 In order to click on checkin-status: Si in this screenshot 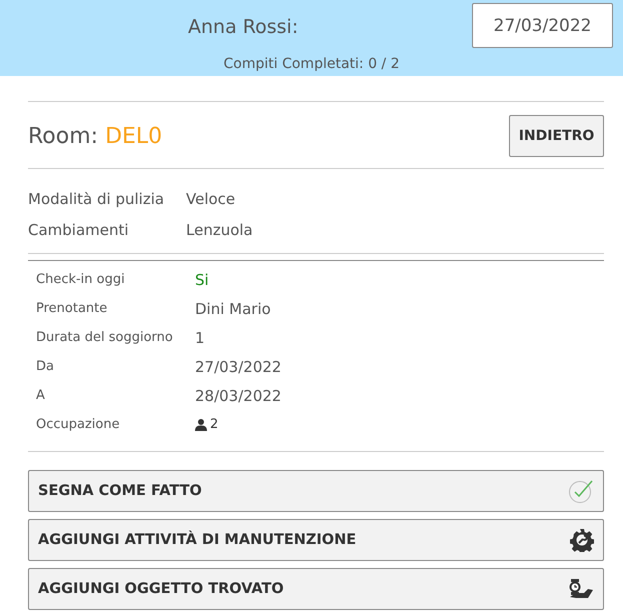, I will do `click(202, 279)`.